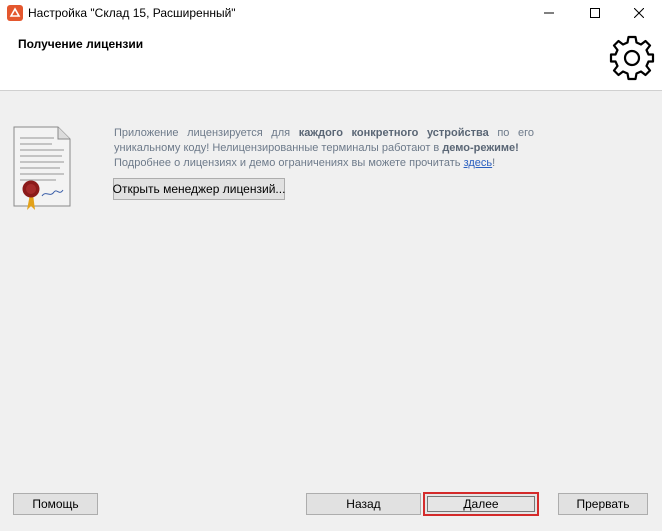 Image resolution: width=662 pixels, height=531 pixels. I want to click on details-link: здесь, so click(478, 163).